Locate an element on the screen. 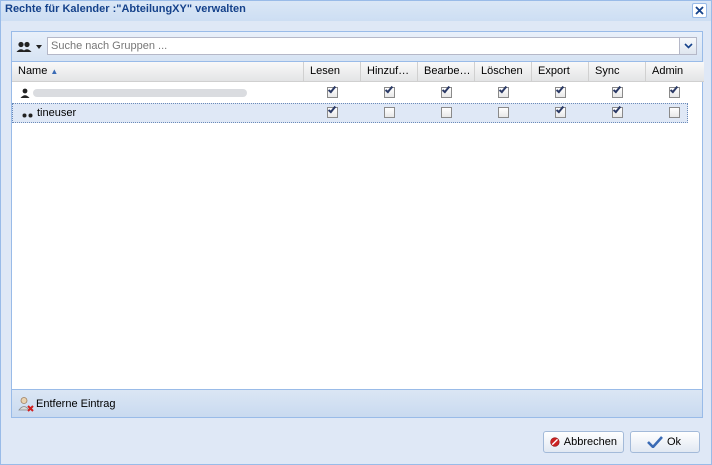  account-name: tineuser is located at coordinates (57, 113).